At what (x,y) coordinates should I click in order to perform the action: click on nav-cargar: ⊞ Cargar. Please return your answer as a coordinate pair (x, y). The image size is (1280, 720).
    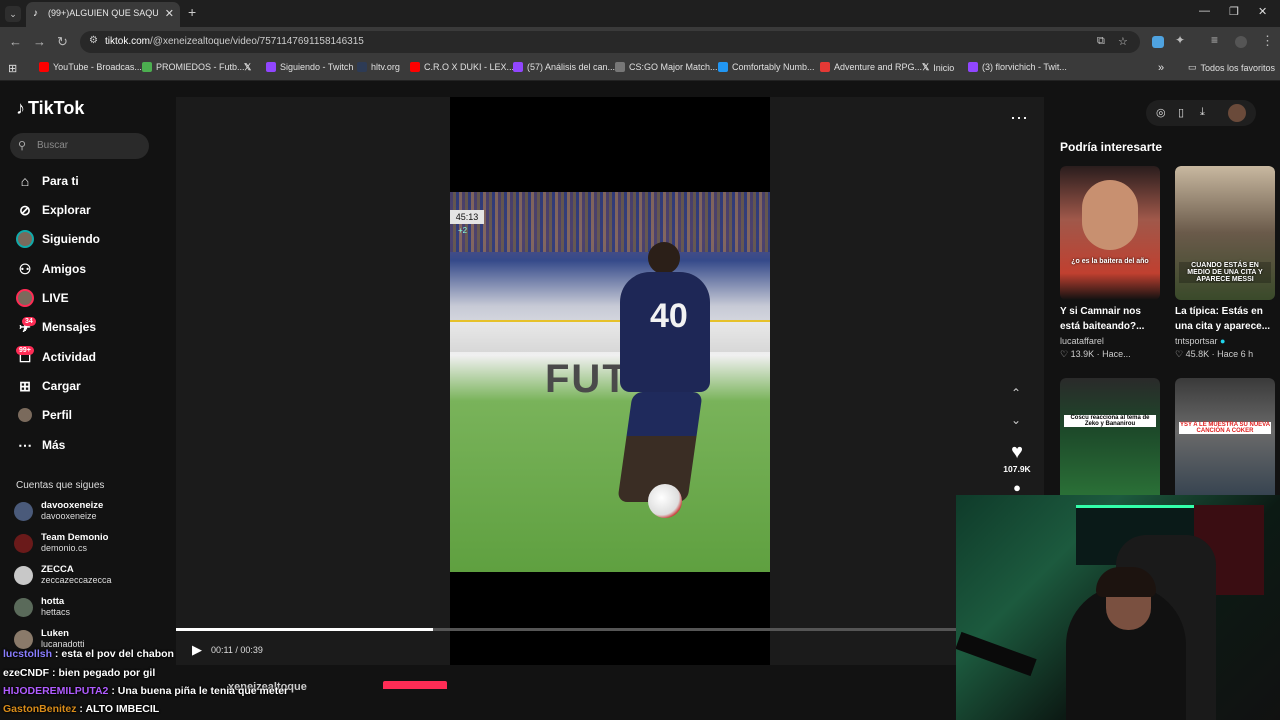
    Looking at the image, I should click on (48, 386).